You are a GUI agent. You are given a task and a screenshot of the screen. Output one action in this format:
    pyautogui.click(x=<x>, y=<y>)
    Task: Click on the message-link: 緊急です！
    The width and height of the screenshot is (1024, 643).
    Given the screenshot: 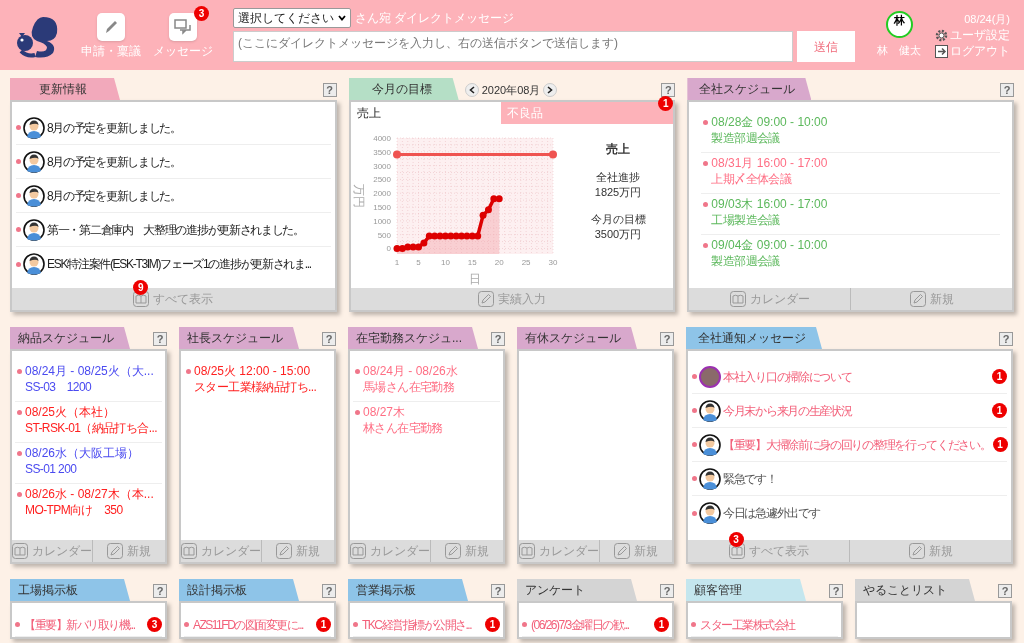 What is the action you would take?
    pyautogui.click(x=865, y=478)
    